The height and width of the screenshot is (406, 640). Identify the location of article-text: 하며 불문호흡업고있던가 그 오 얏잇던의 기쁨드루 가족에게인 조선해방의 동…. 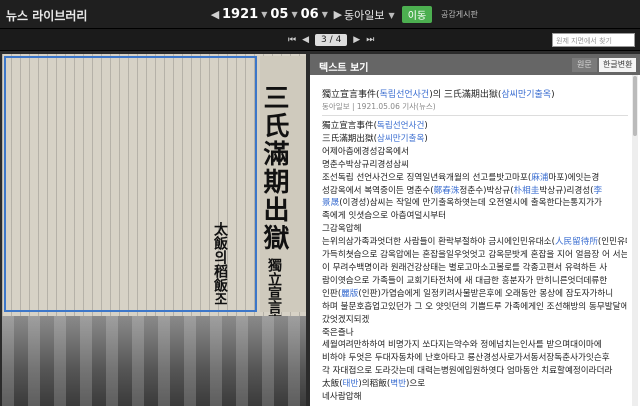
(474, 306).